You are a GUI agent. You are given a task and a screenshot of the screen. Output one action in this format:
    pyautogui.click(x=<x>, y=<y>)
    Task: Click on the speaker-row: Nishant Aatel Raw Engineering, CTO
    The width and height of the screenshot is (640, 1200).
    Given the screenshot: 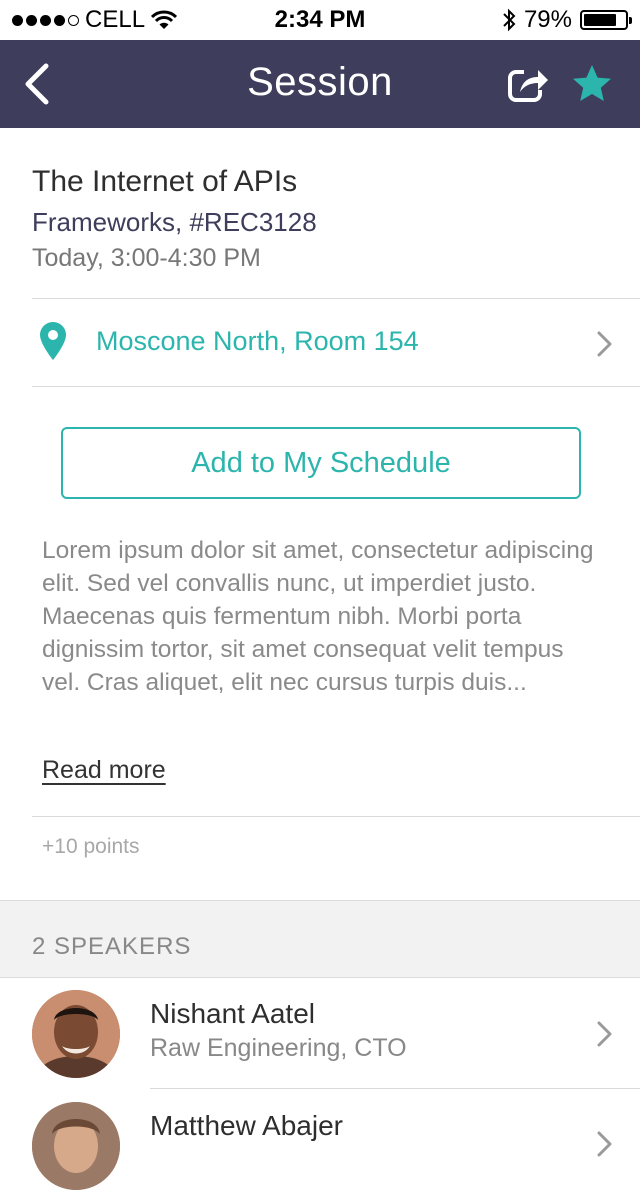 What is the action you would take?
    pyautogui.click(x=320, y=1033)
    